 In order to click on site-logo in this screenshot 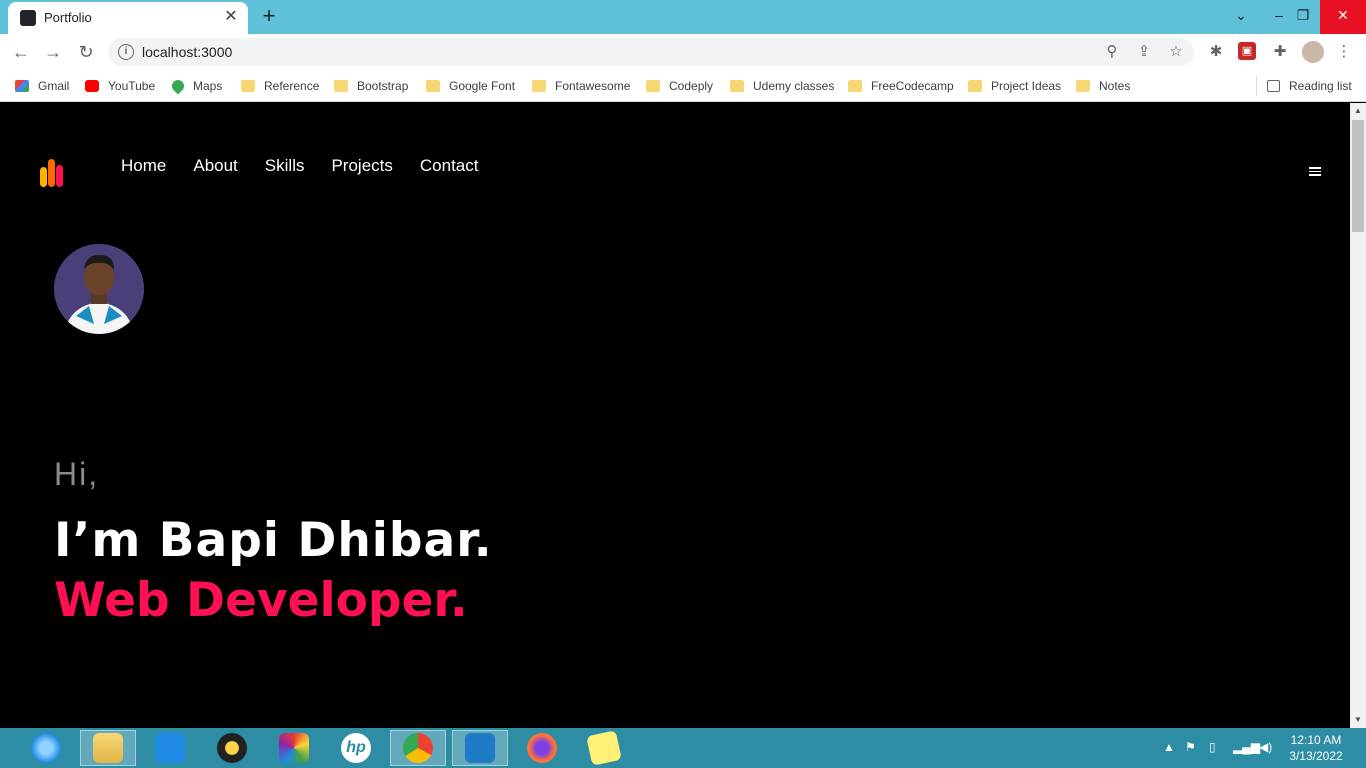, I will do `click(54, 173)`.